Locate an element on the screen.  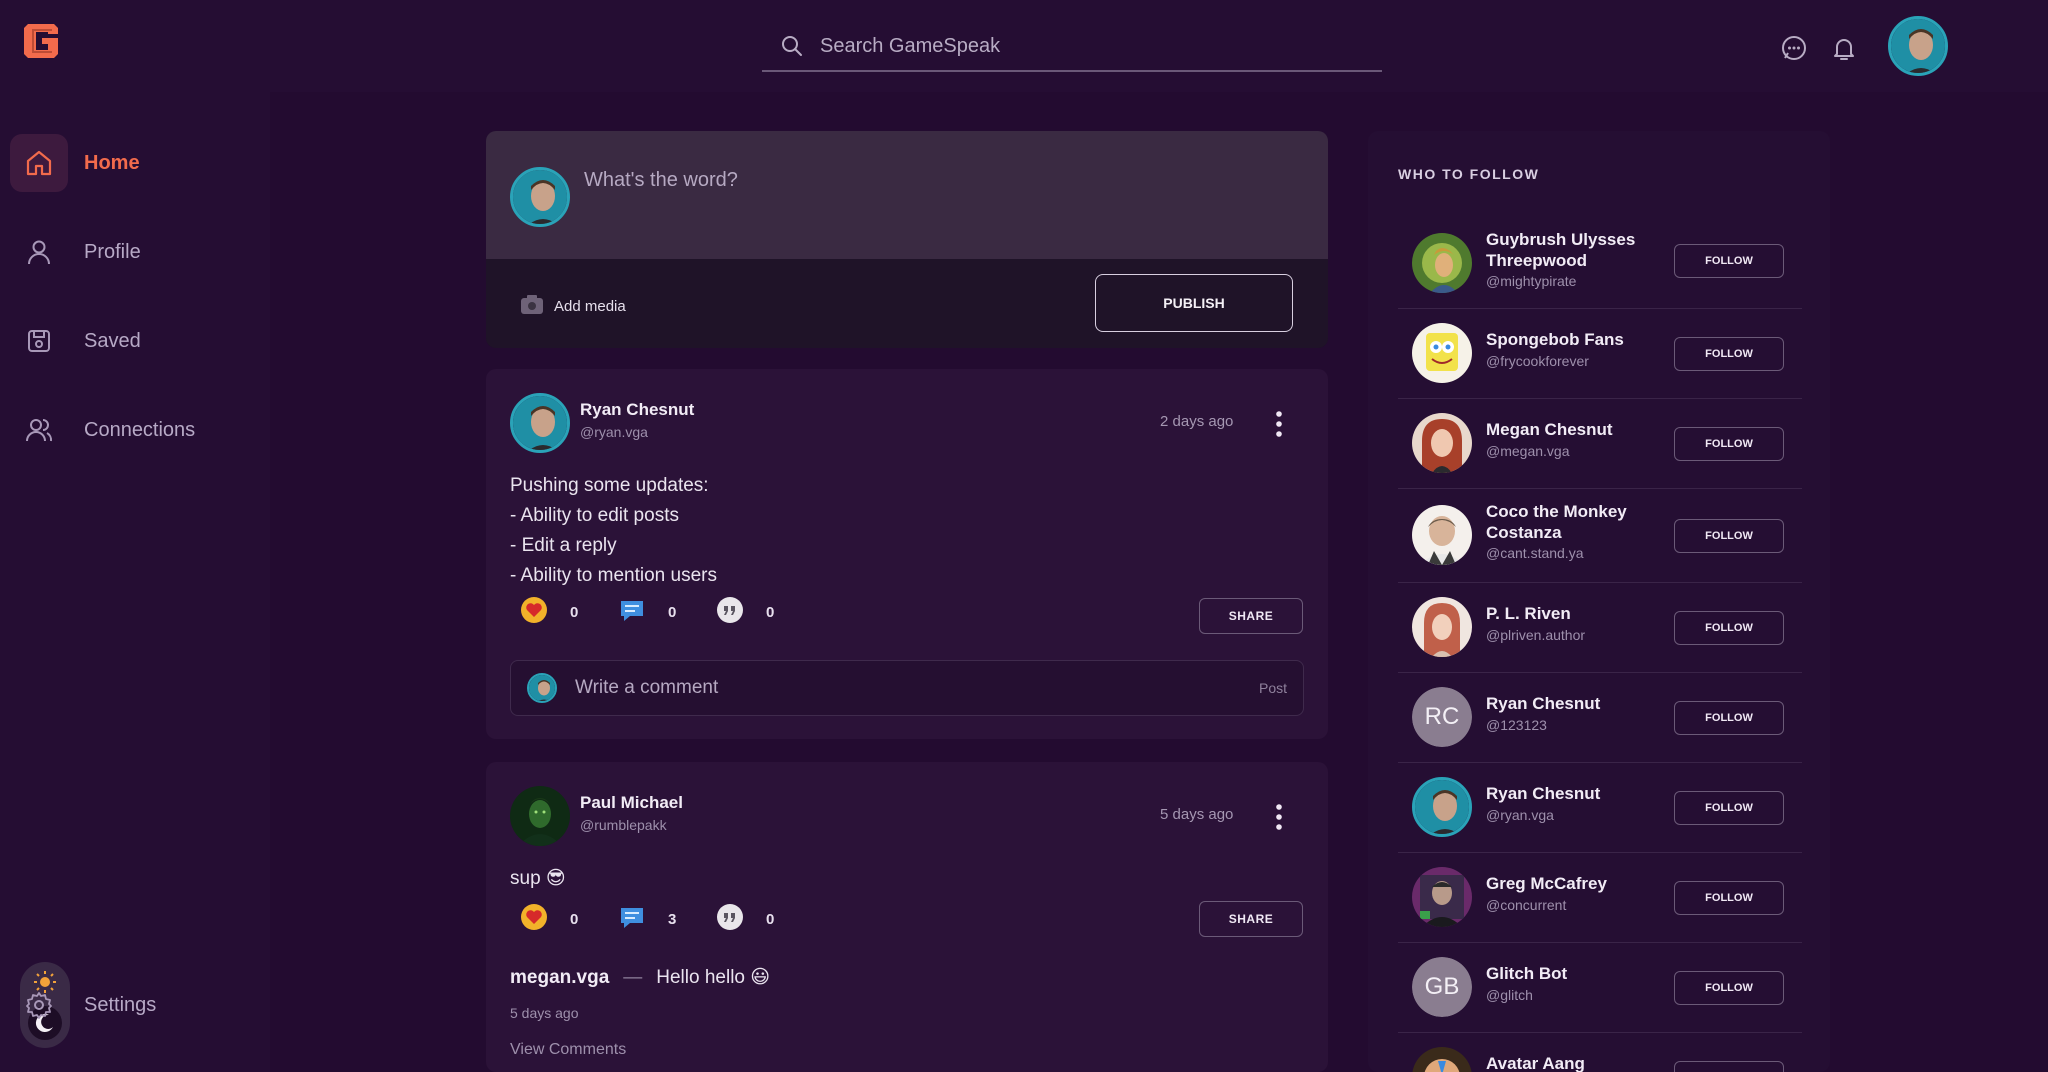
quote-icon is located at coordinates (730, 612).